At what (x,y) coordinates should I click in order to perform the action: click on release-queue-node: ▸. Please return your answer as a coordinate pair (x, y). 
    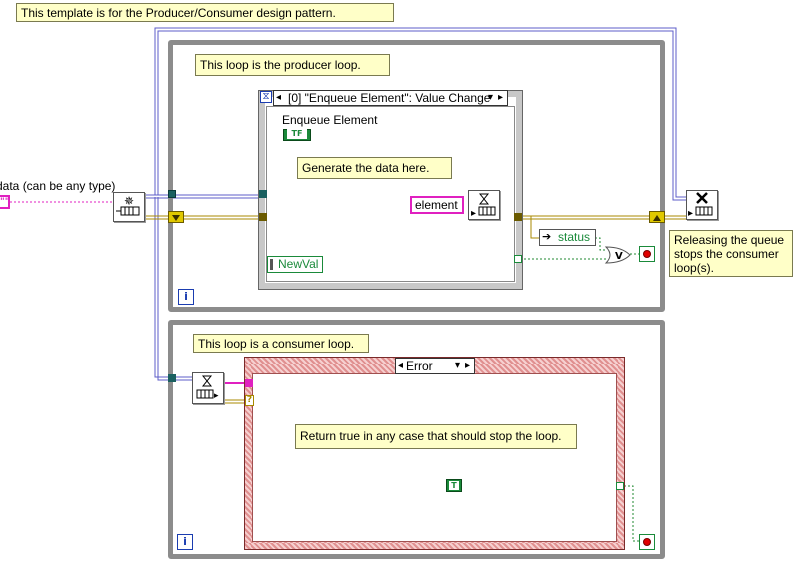
    Looking at the image, I should click on (702, 205).